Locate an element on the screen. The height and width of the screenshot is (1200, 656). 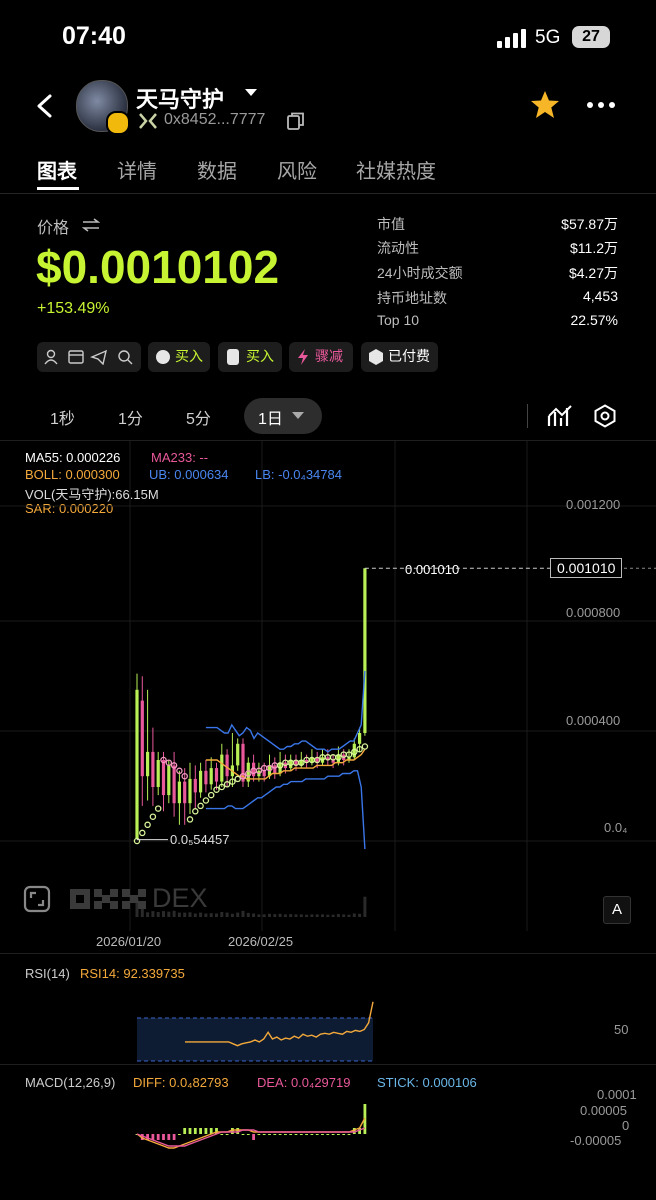
auto-scale-button: A is located at coordinates (617, 910).